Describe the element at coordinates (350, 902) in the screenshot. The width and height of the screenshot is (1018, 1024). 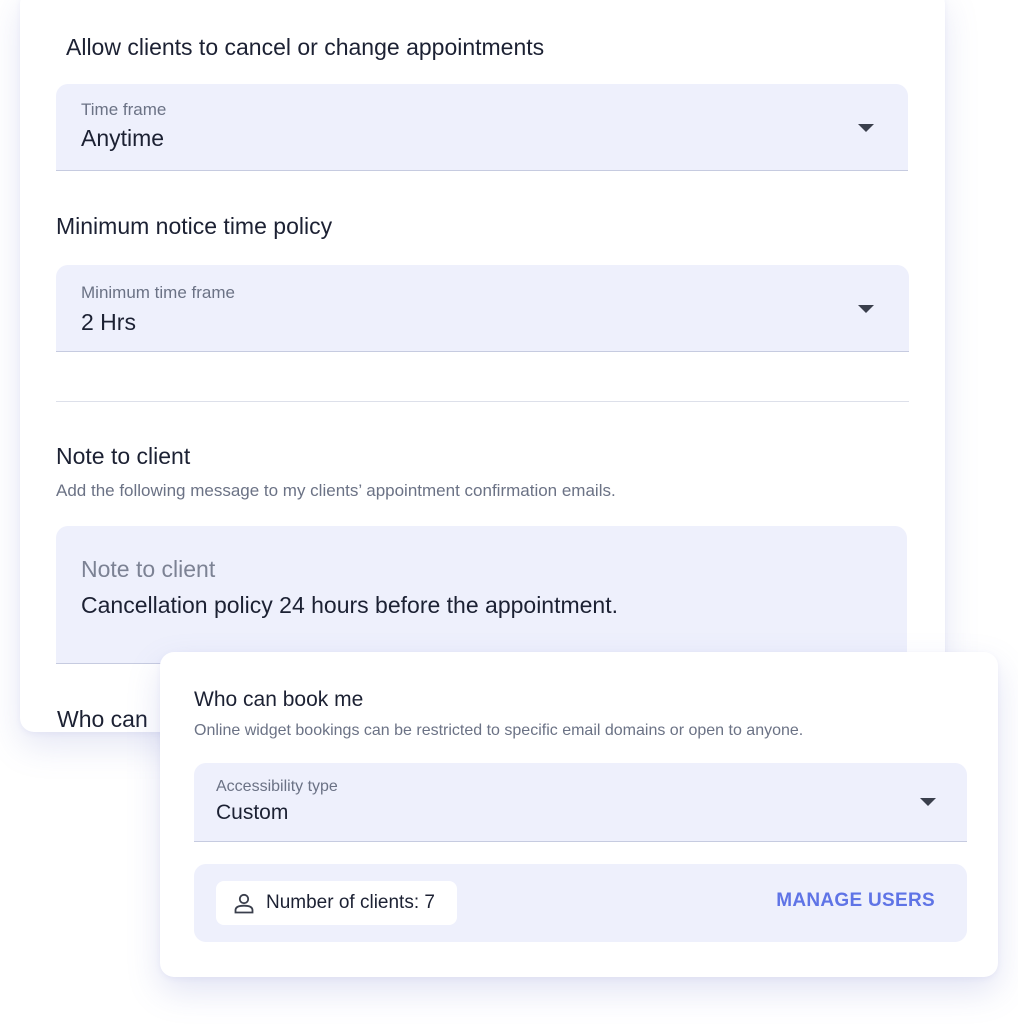
I see `clients-count-text: Number of clients: 7` at that location.